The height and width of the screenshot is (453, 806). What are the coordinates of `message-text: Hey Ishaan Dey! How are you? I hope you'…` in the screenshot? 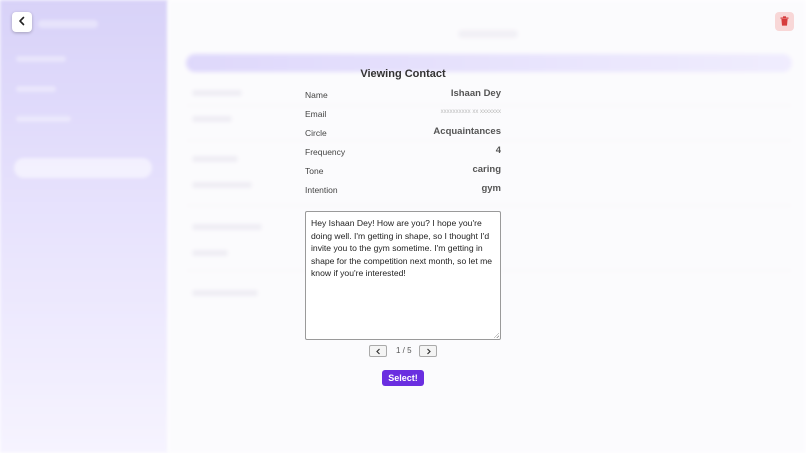 It's located at (402, 248).